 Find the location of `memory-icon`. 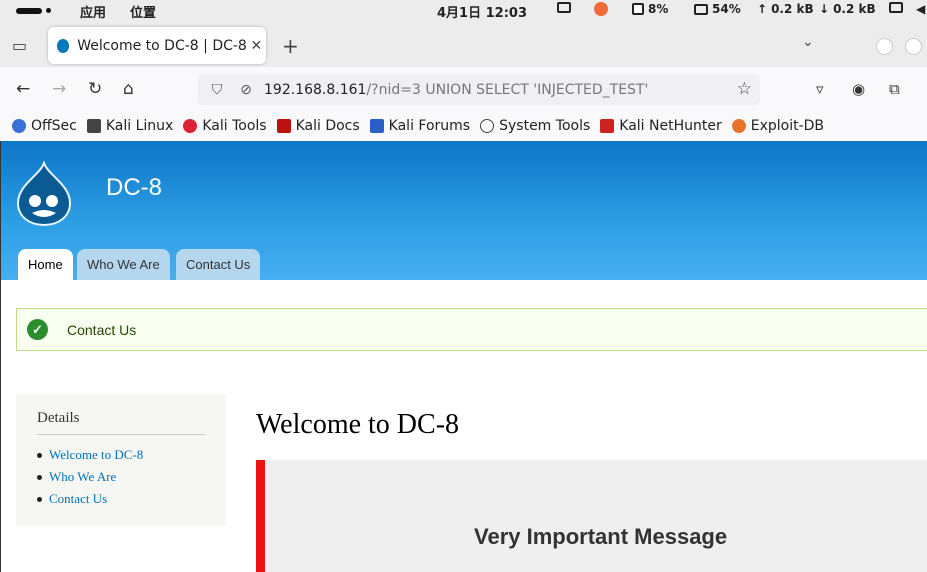

memory-icon is located at coordinates (701, 9).